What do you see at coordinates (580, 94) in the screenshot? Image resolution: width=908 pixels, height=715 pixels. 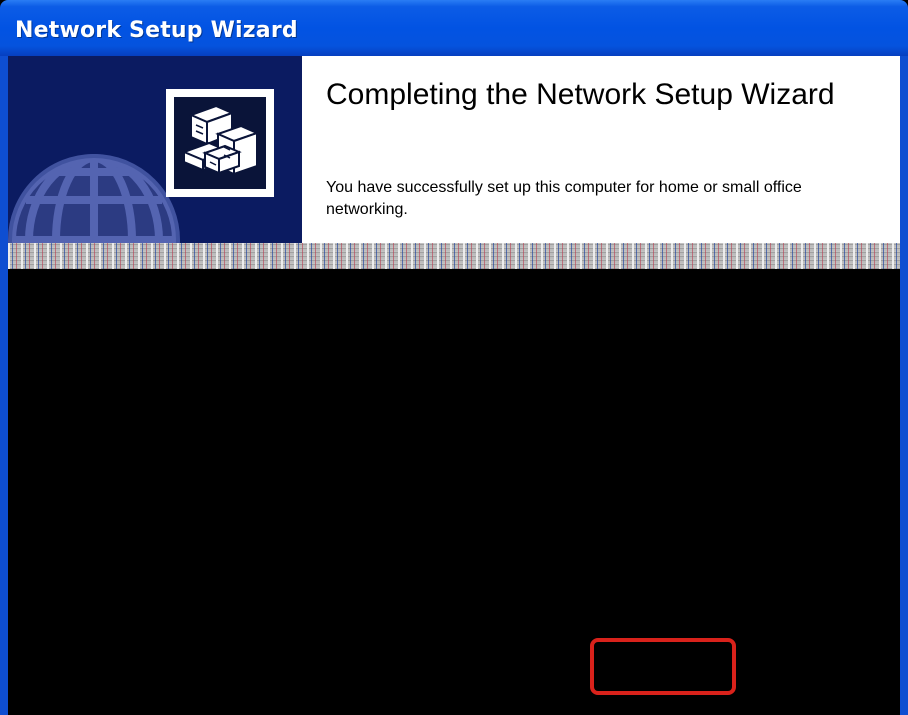 I see `wizard-heading: Completing the Network Setup Wizard` at bounding box center [580, 94].